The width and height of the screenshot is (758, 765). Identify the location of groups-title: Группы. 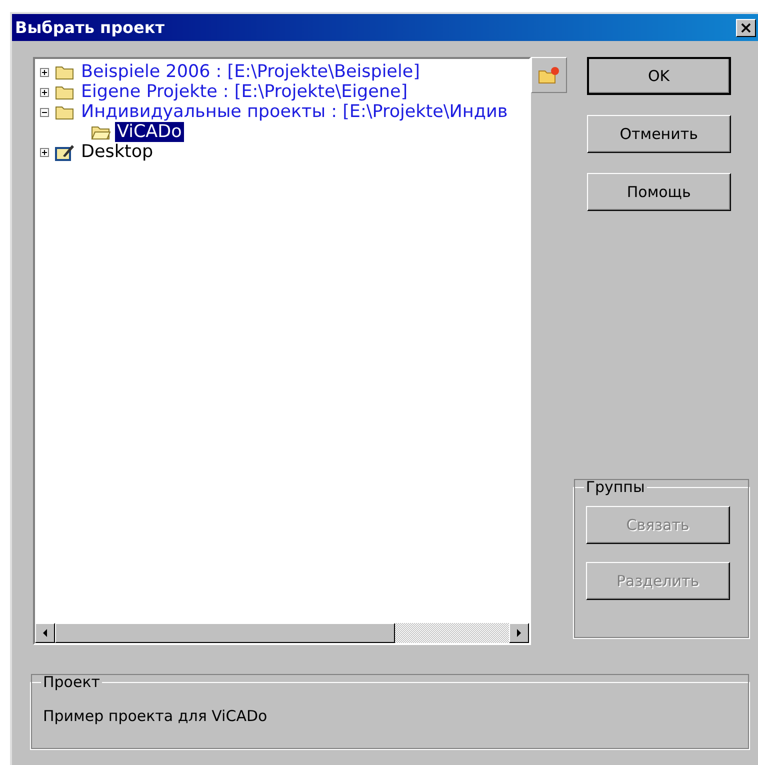
(615, 487).